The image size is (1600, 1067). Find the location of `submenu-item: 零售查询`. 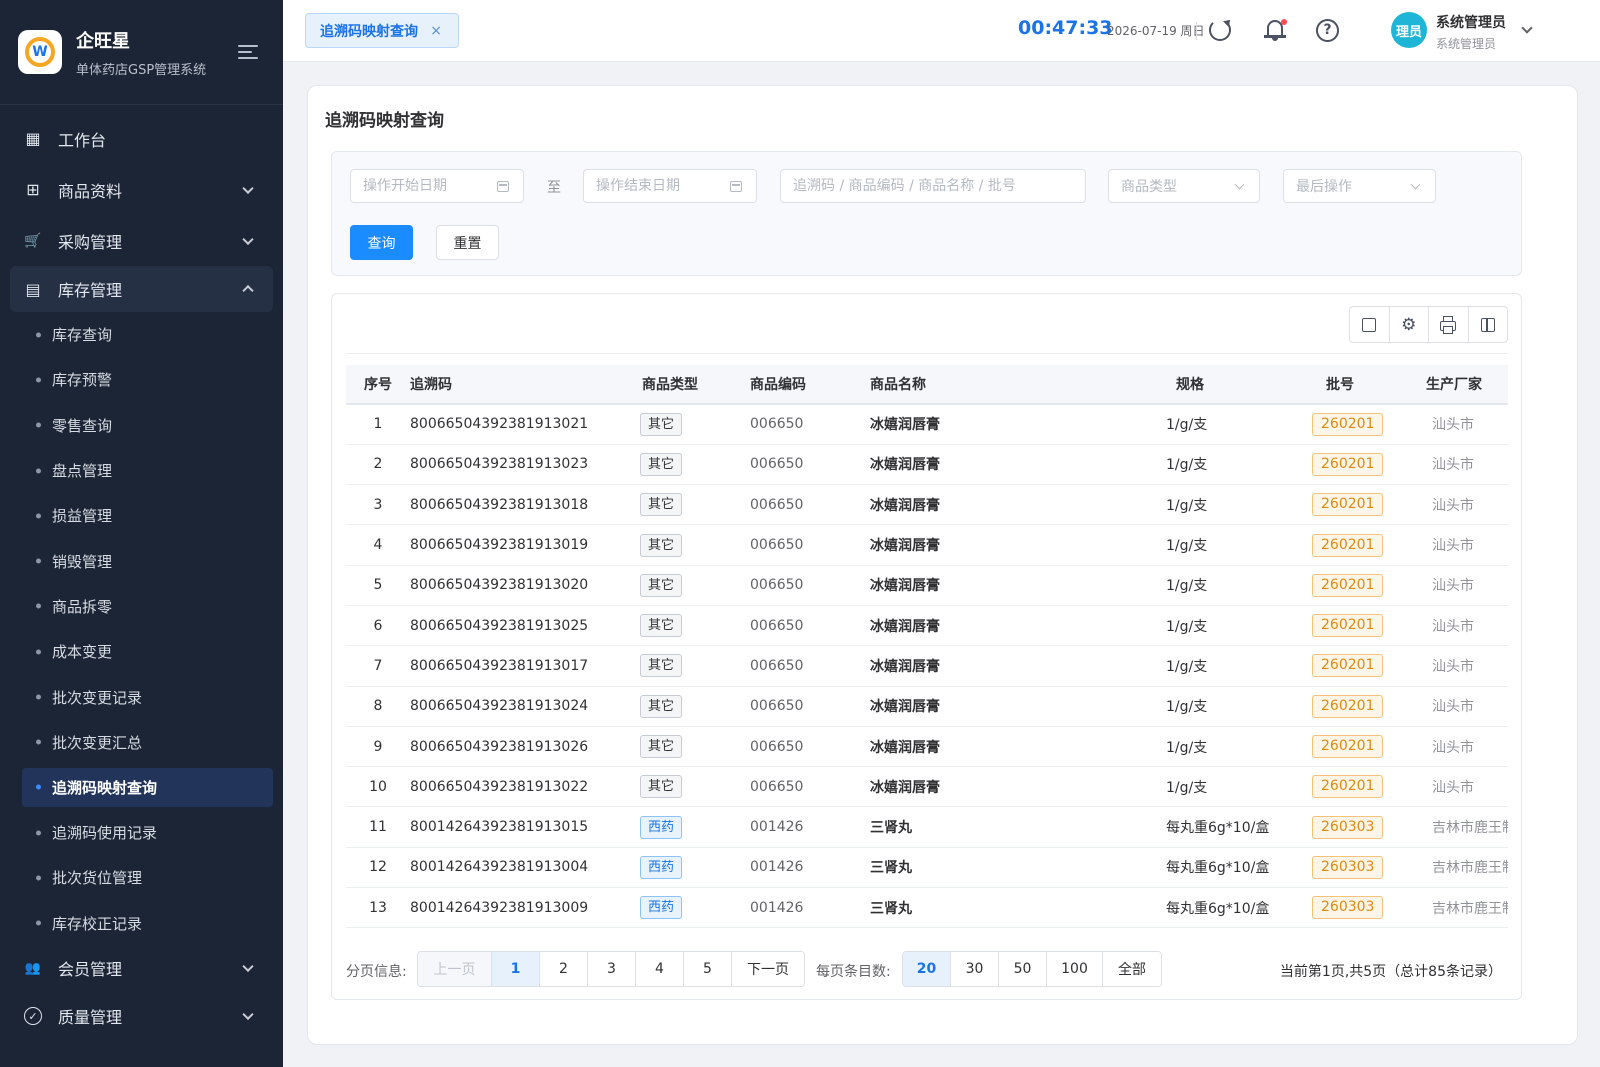

submenu-item: 零售查询 is located at coordinates (141, 425).